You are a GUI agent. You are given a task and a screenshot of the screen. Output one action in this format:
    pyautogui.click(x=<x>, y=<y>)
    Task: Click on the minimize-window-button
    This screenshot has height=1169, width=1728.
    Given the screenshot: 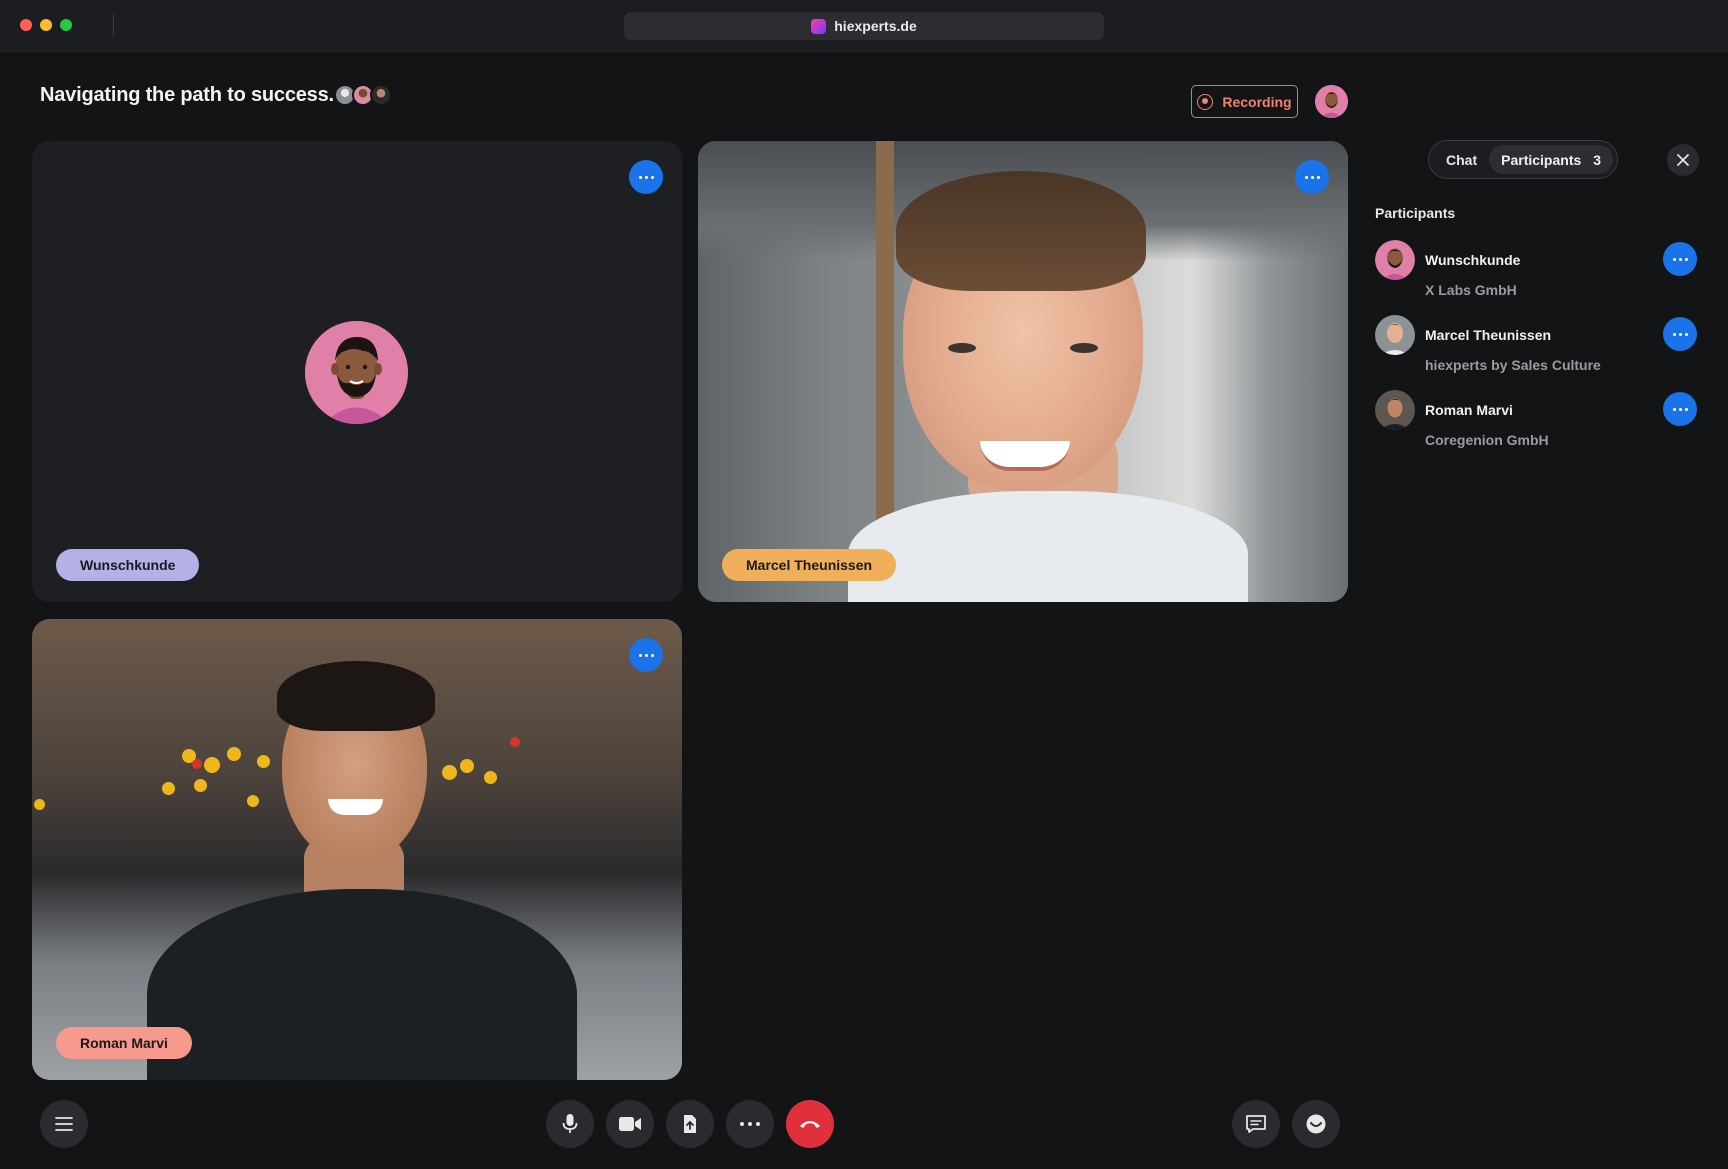 What is the action you would take?
    pyautogui.click(x=46, y=25)
    